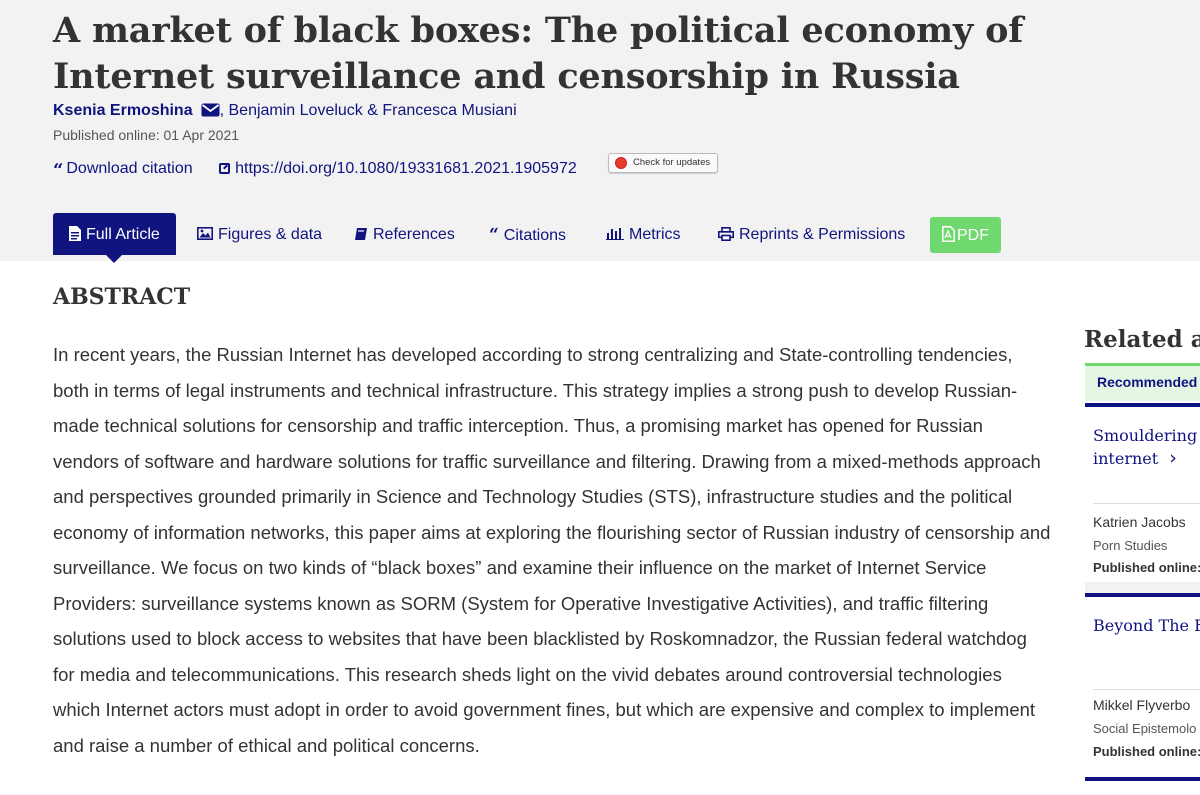  Describe the element at coordinates (205, 235) in the screenshot. I see `image-icon` at that location.